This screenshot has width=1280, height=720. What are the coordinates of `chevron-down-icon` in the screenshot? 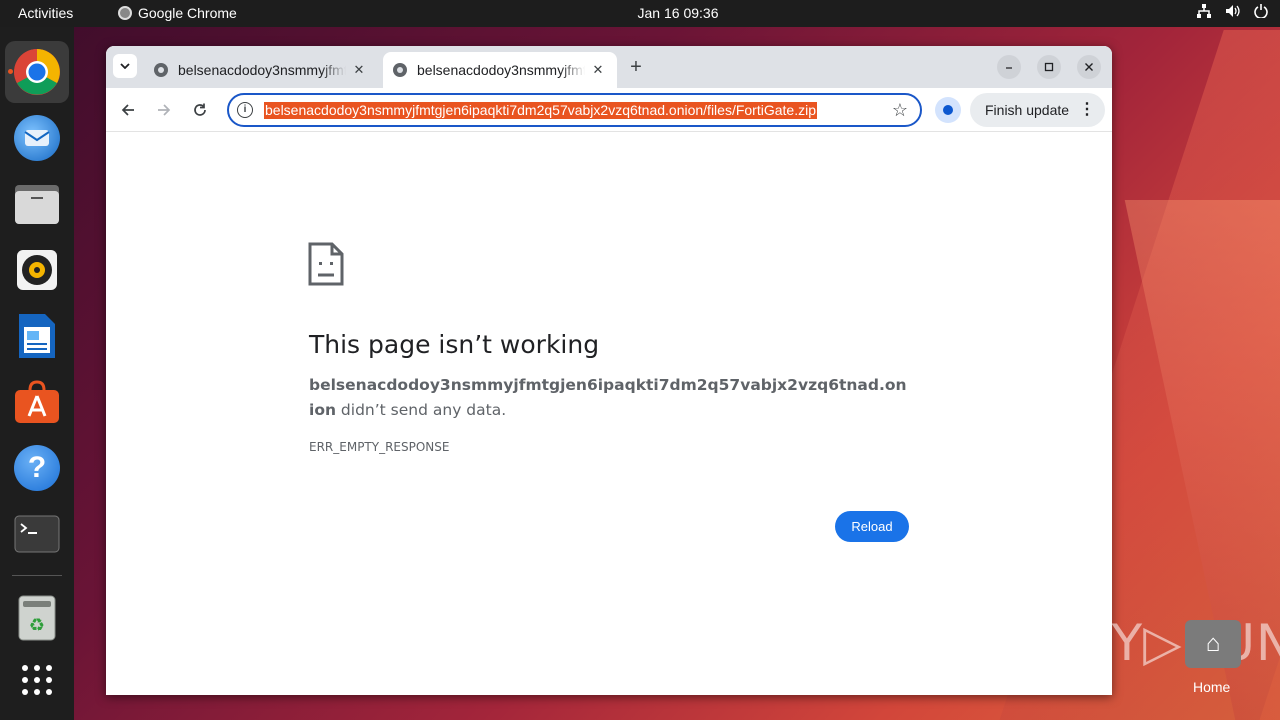 It's located at (125, 66).